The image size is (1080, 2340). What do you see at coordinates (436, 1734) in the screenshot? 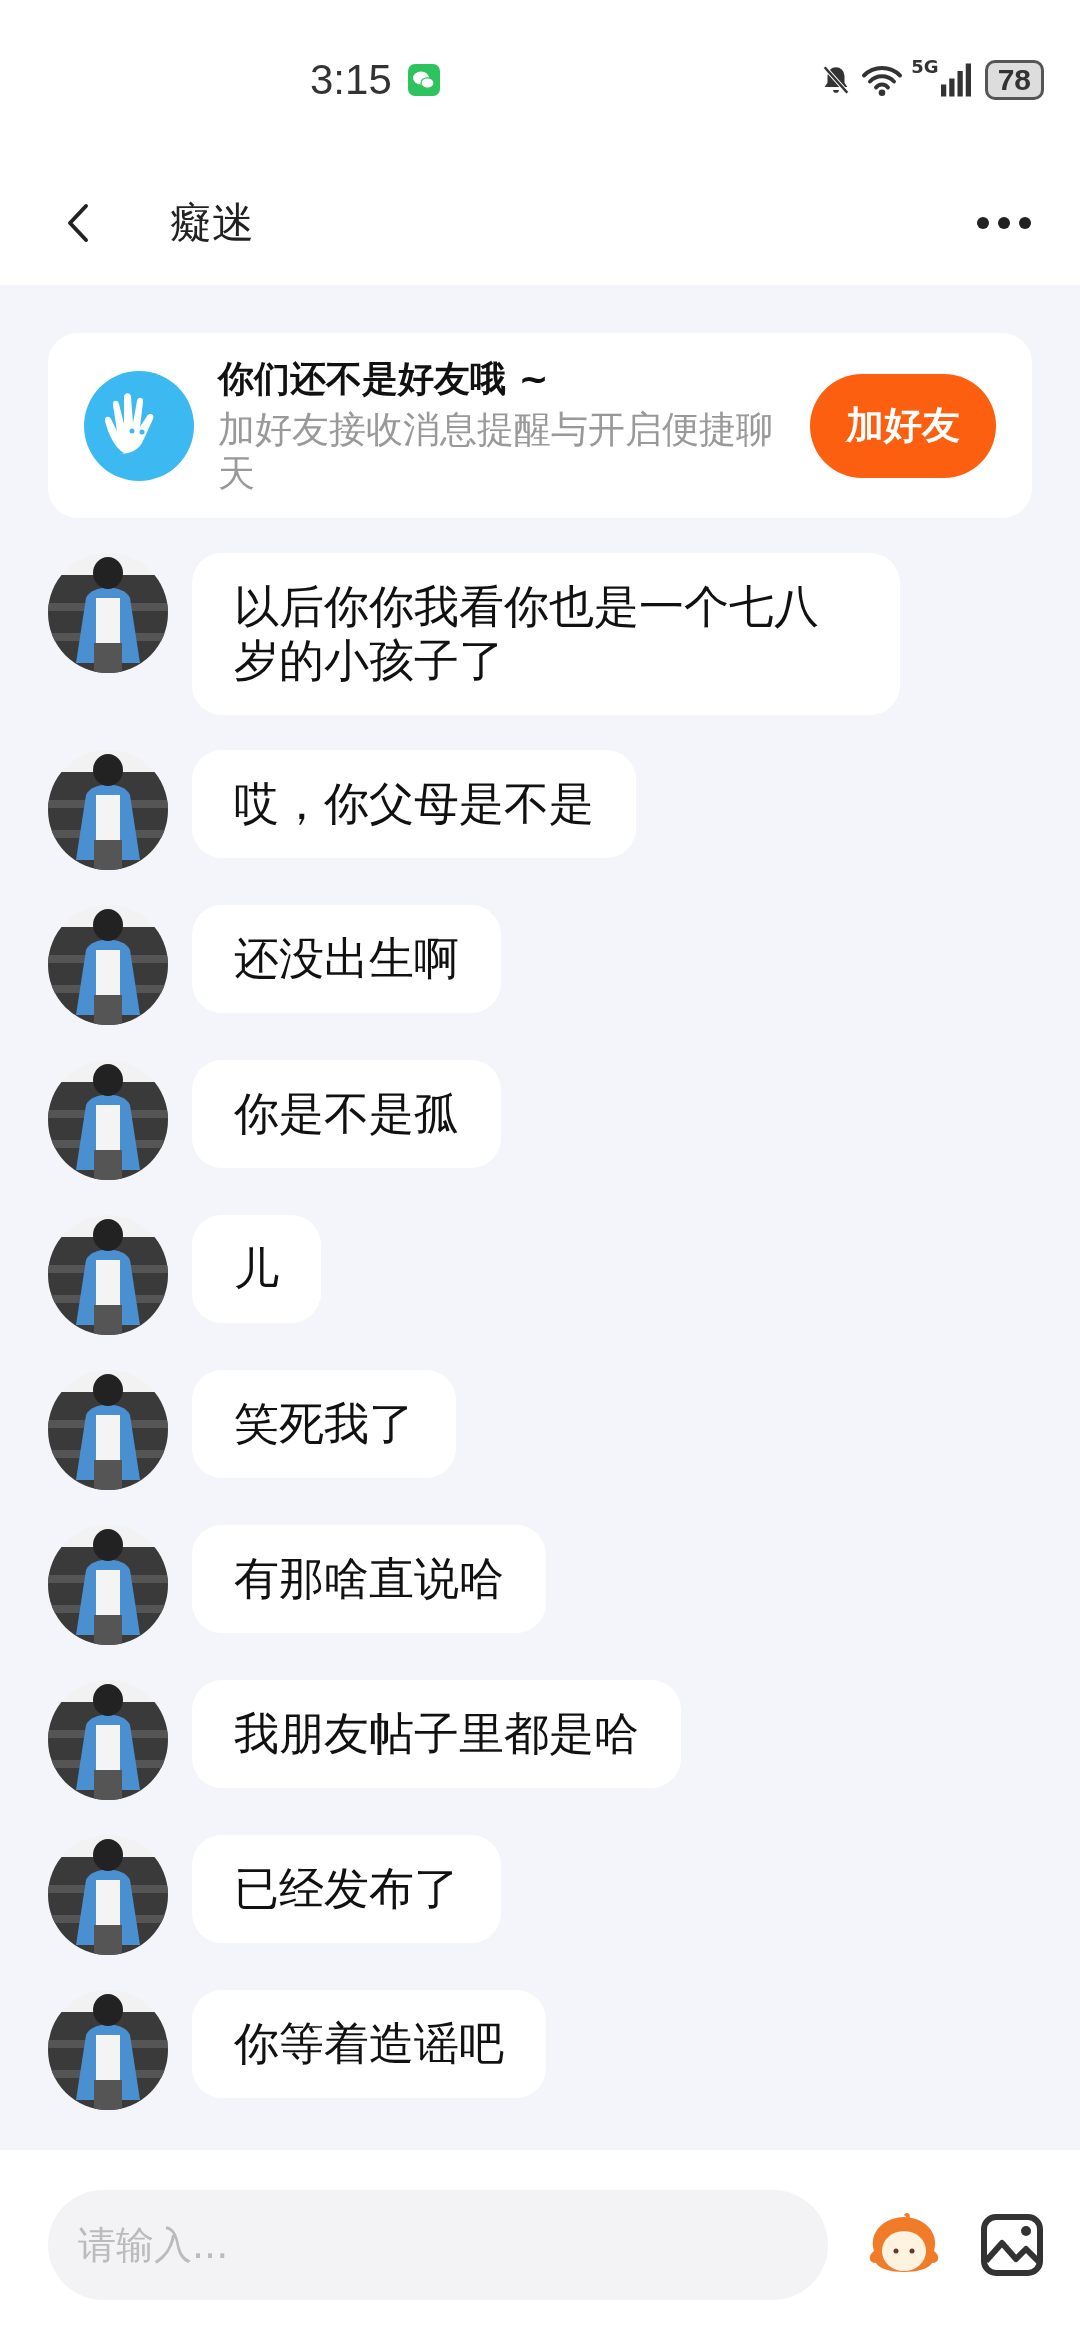
I see `message-bubble: 我朋友帖子里都是哈` at bounding box center [436, 1734].